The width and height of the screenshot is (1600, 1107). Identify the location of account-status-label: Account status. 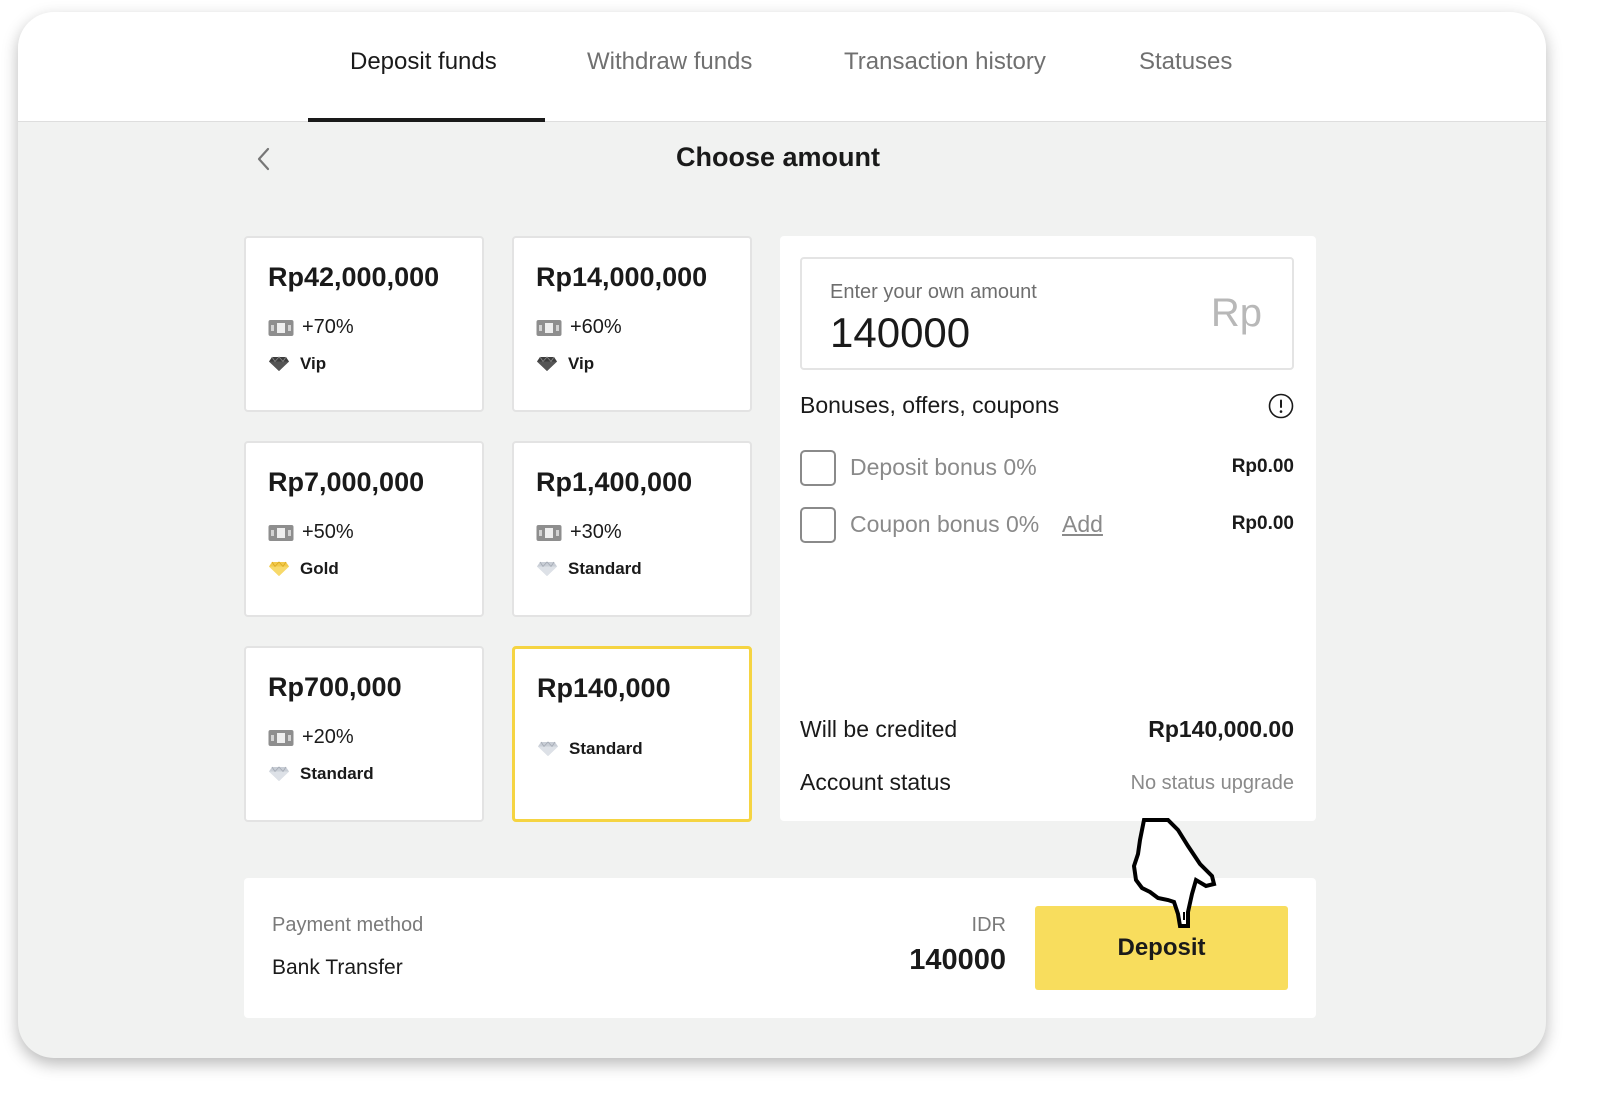
(875, 782).